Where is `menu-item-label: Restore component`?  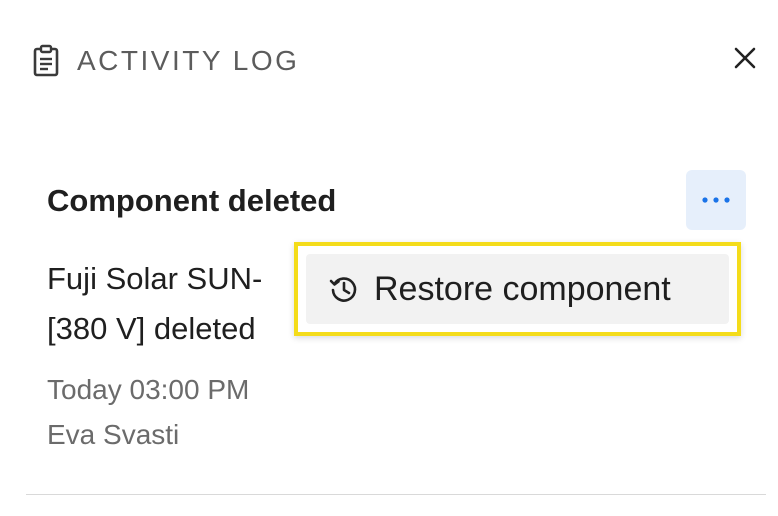 menu-item-label: Restore component is located at coordinates (522, 289).